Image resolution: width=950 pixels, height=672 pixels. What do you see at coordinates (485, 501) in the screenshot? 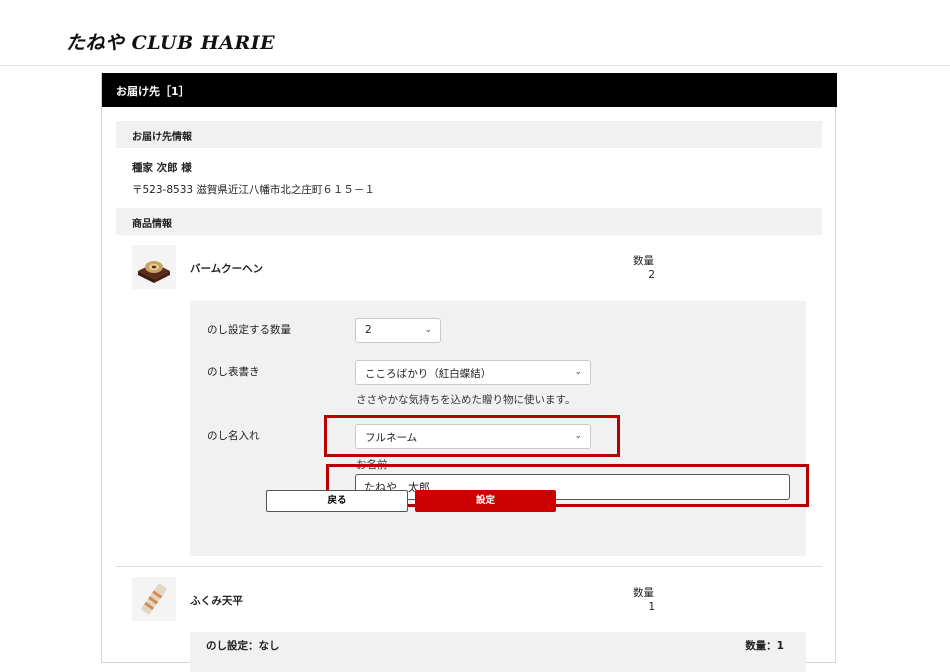
I see `set-button: 設定` at bounding box center [485, 501].